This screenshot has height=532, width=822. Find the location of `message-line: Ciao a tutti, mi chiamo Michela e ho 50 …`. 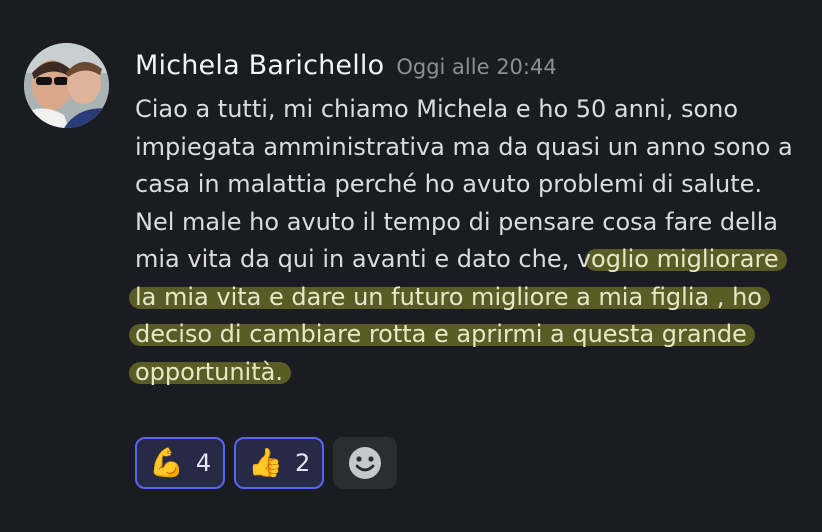

message-line: Ciao a tutti, mi chiamo Michela e ho 50 … is located at coordinates (475, 110).